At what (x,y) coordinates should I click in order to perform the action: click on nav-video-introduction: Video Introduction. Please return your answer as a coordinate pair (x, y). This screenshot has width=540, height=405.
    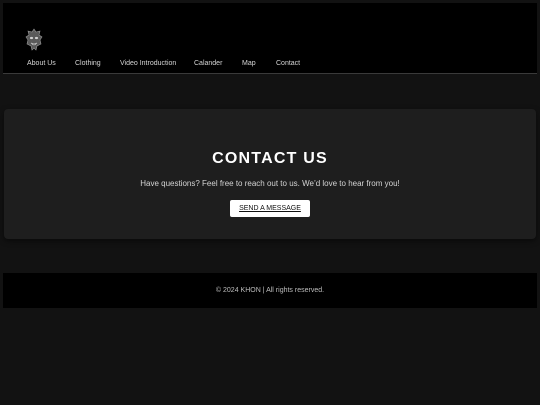
    Looking at the image, I should click on (148, 63).